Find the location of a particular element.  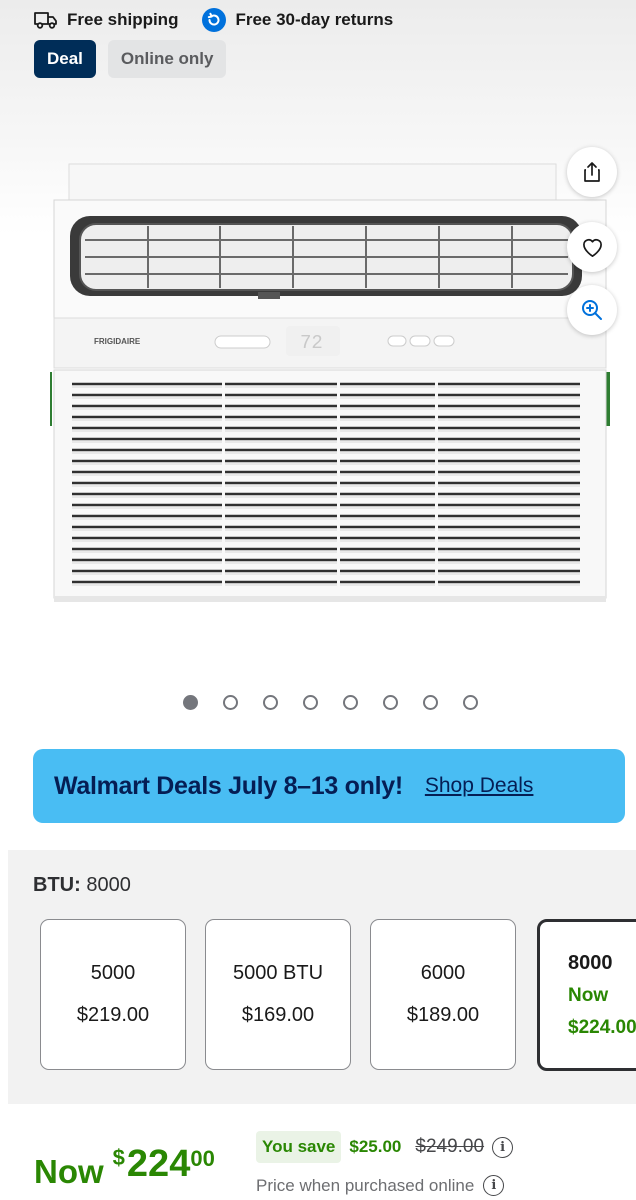

carousel-dots is located at coordinates (330, 702).